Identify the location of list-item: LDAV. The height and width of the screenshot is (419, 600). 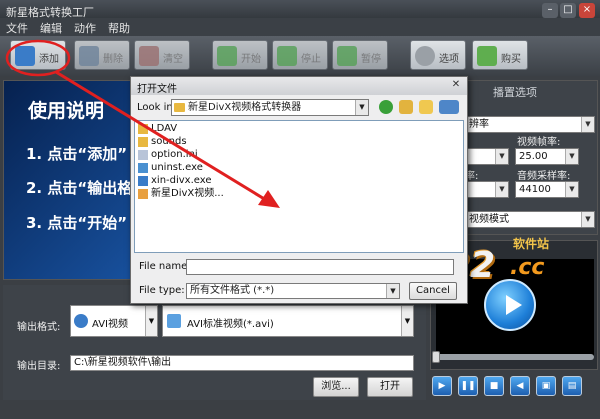
(157, 129).